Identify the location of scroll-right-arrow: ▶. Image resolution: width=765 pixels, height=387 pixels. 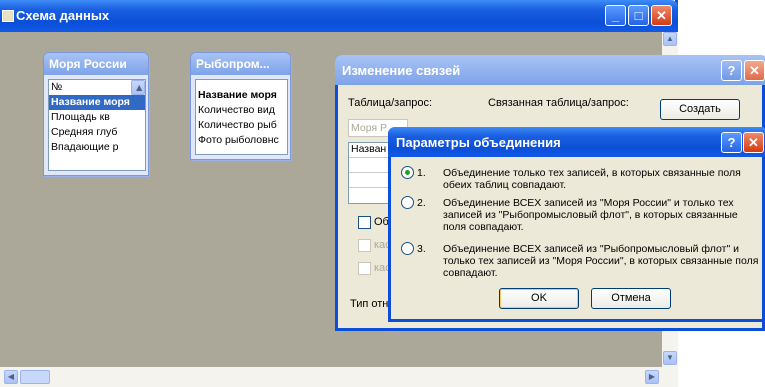
(652, 377).